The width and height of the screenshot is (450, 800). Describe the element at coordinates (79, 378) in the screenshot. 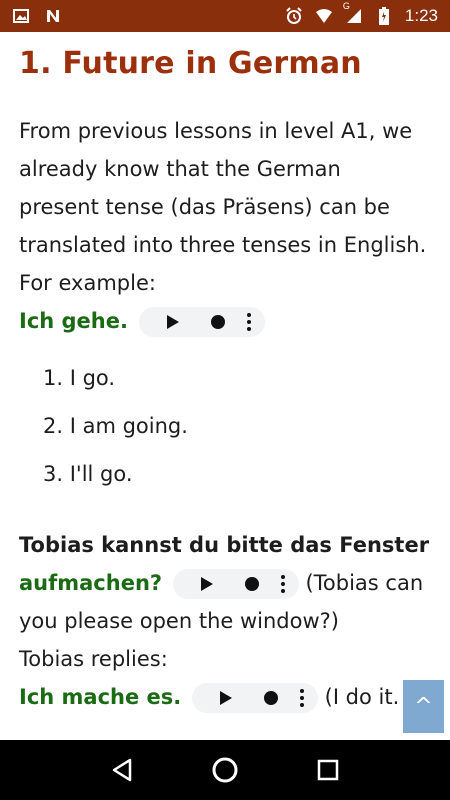

I see `list-item: 1. I go.` at that location.